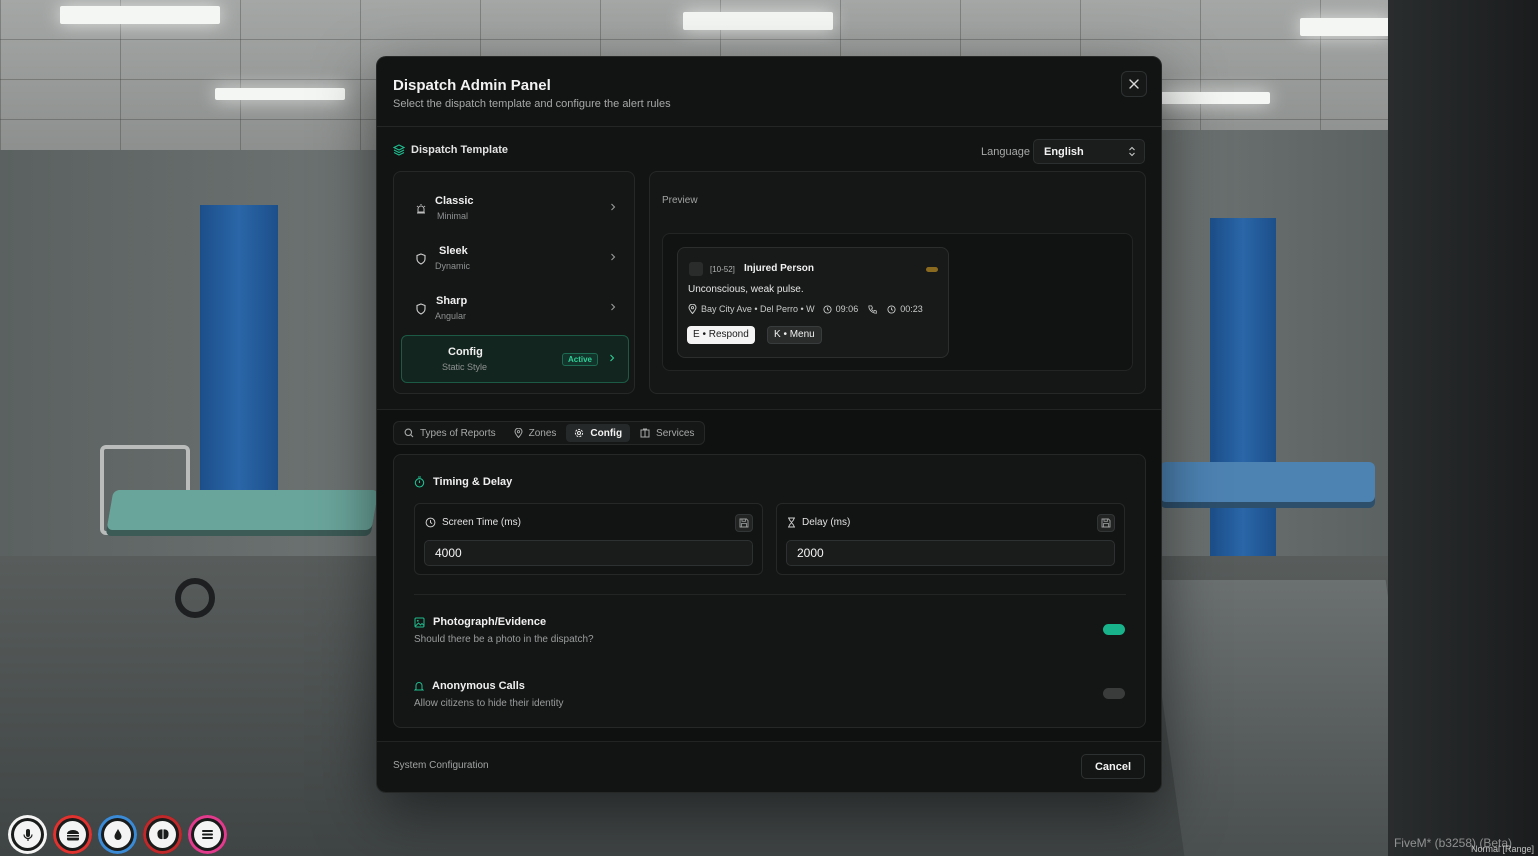 The width and height of the screenshot is (1538, 856). I want to click on screen-time-label: Screen Time (ms), so click(481, 522).